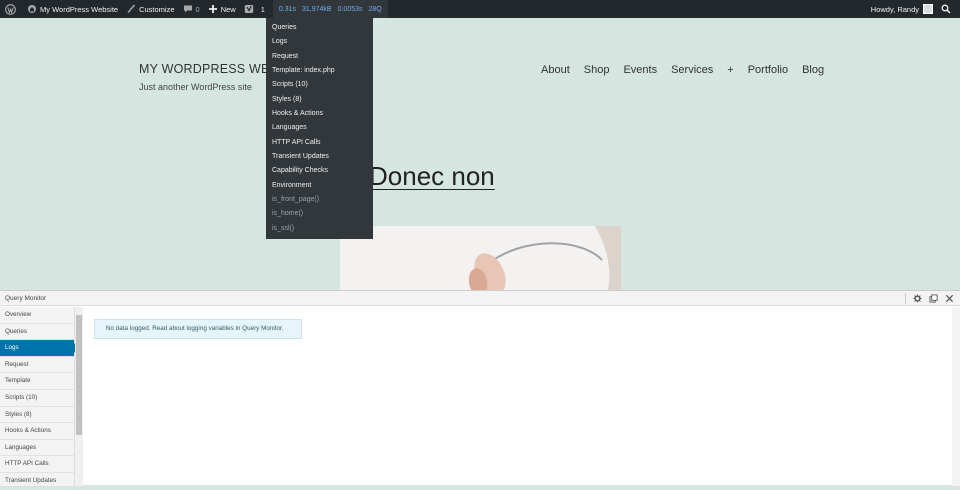  Describe the element at coordinates (933, 298) in the screenshot. I see `popout-icon` at that location.